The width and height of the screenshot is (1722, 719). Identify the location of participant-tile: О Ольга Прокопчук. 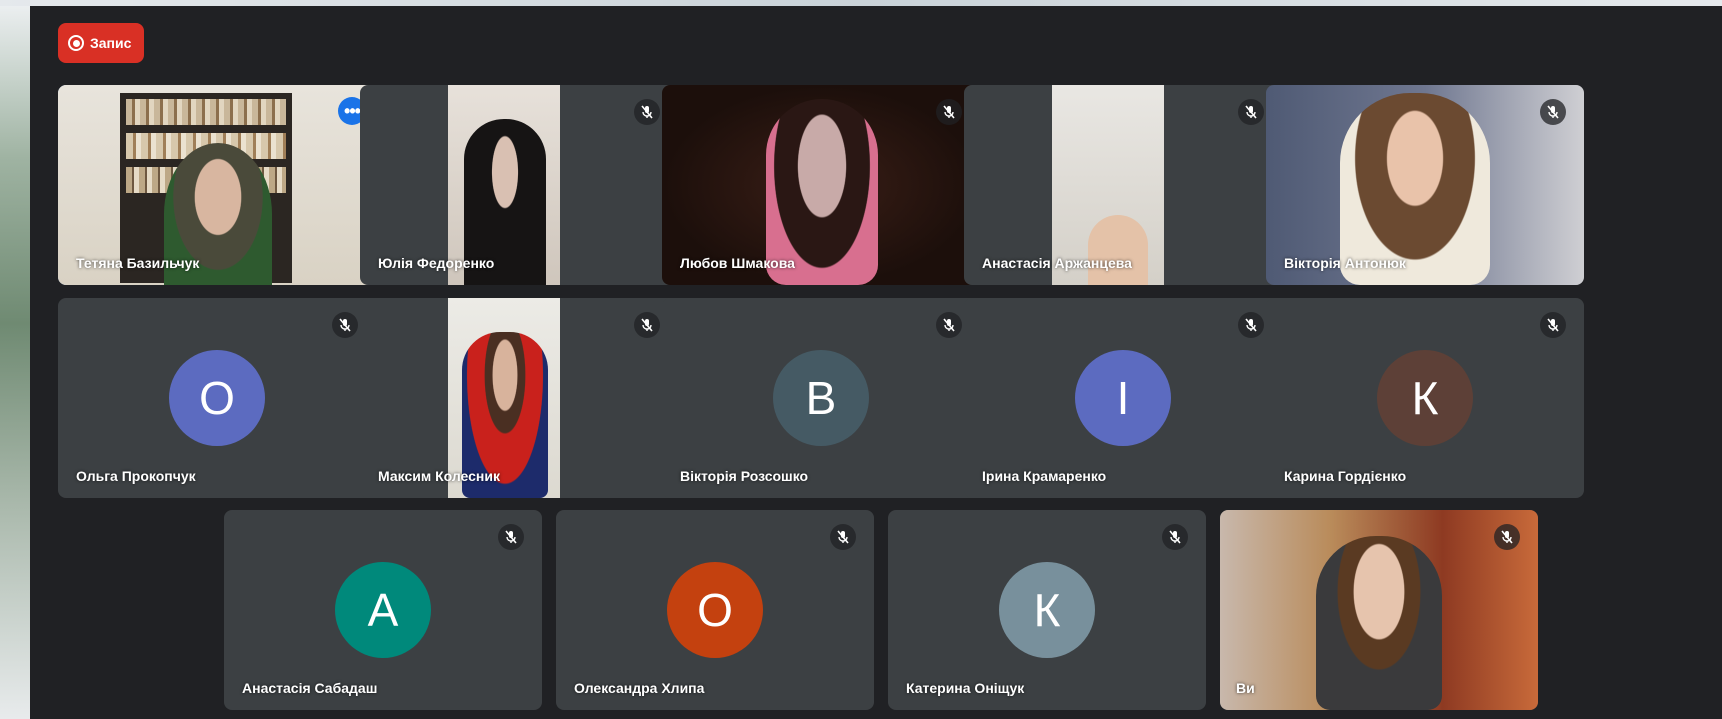
(217, 398).